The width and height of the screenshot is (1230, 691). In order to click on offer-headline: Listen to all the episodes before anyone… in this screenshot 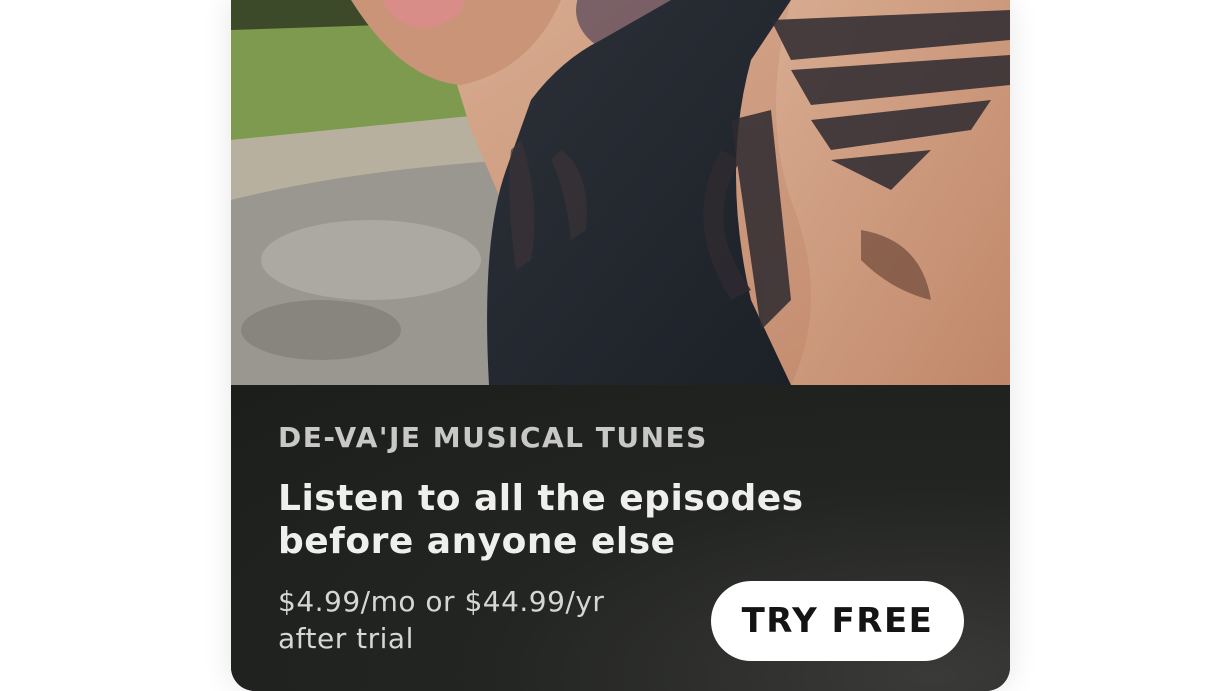, I will do `click(541, 520)`.